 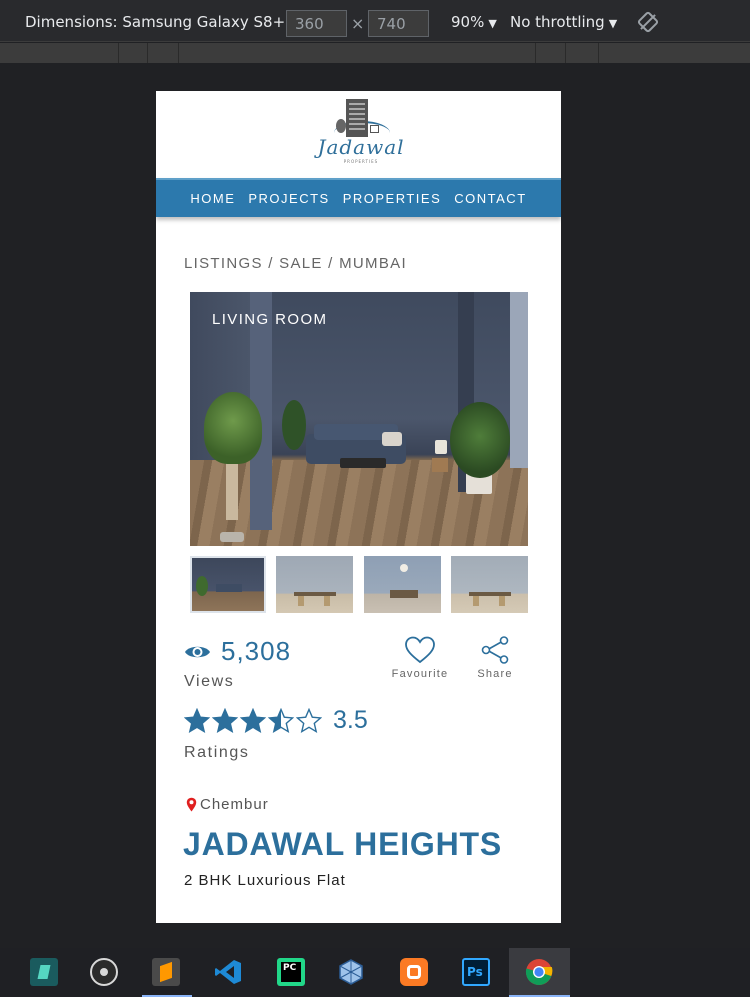 What do you see at coordinates (420, 674) in the screenshot?
I see `favourite-label: Favourite` at bounding box center [420, 674].